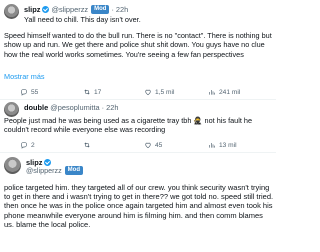 The height and width of the screenshot is (252, 320). Describe the element at coordinates (92, 92) in the screenshot. I see `repost-button: 17` at that location.